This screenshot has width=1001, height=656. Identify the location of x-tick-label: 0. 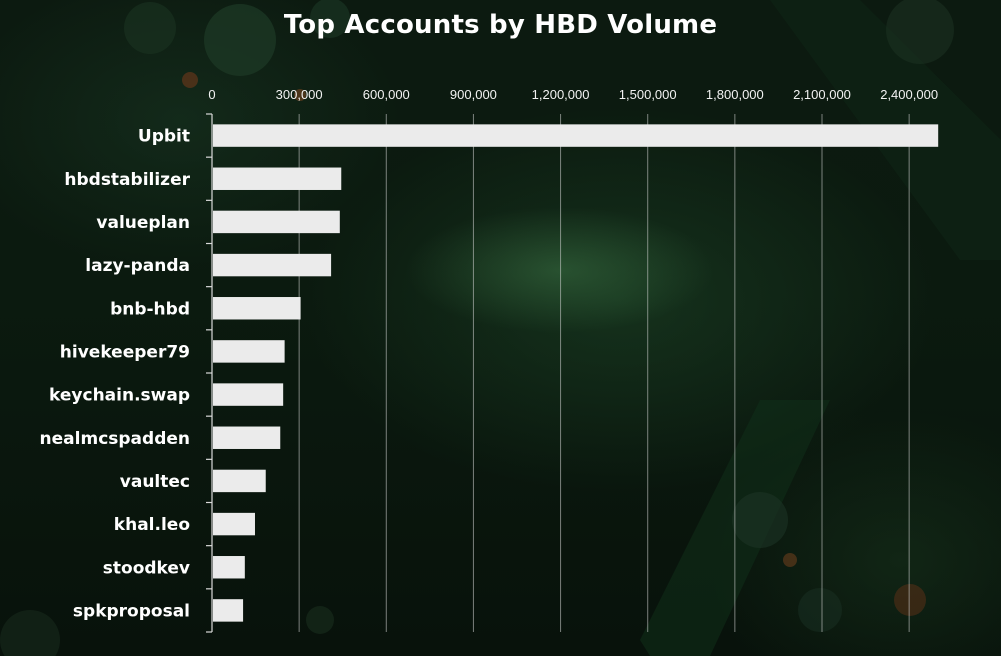
(211, 94).